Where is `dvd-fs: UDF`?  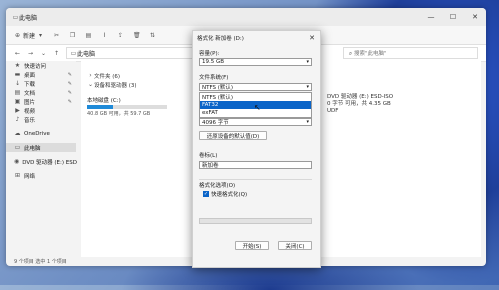
dvd-fs: UDF is located at coordinates (333, 111).